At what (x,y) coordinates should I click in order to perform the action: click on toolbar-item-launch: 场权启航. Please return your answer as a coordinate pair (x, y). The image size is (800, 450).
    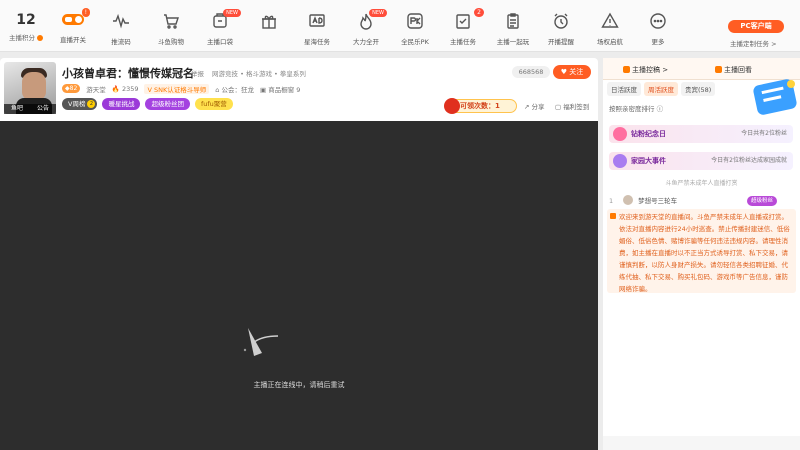
    Looking at the image, I should click on (610, 30).